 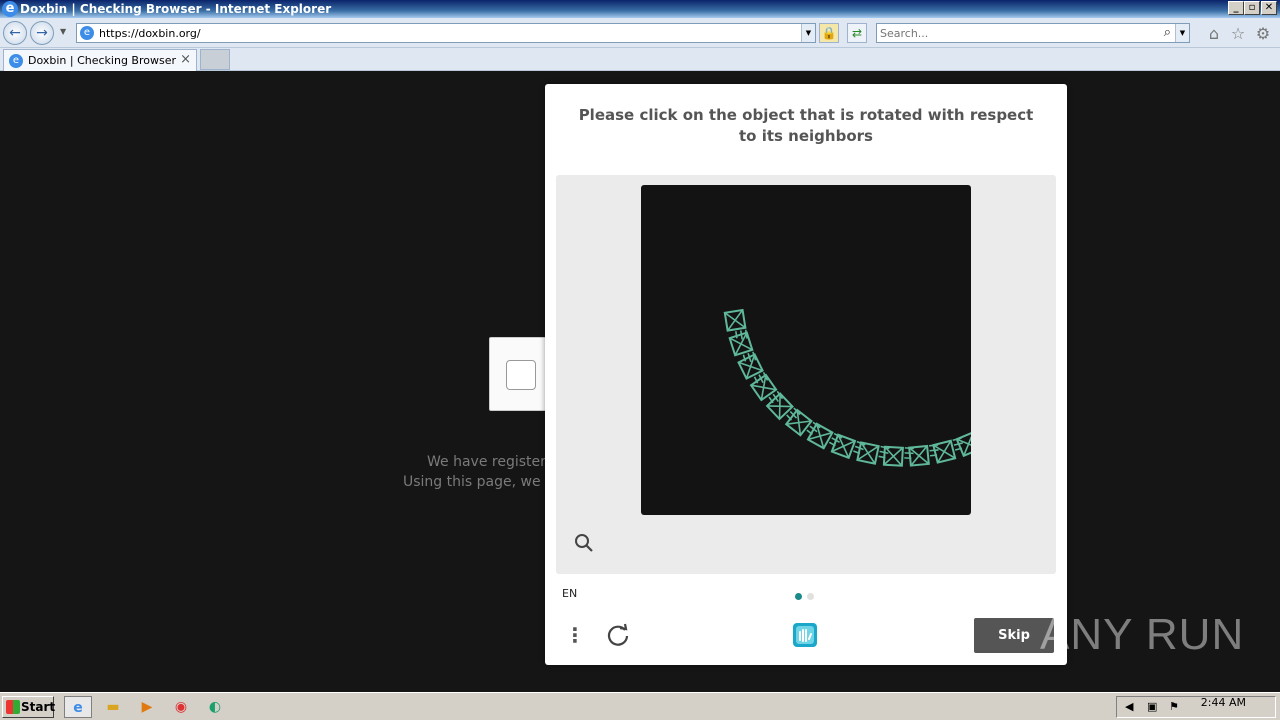 I want to click on challenge-image, so click(x=846, y=350).